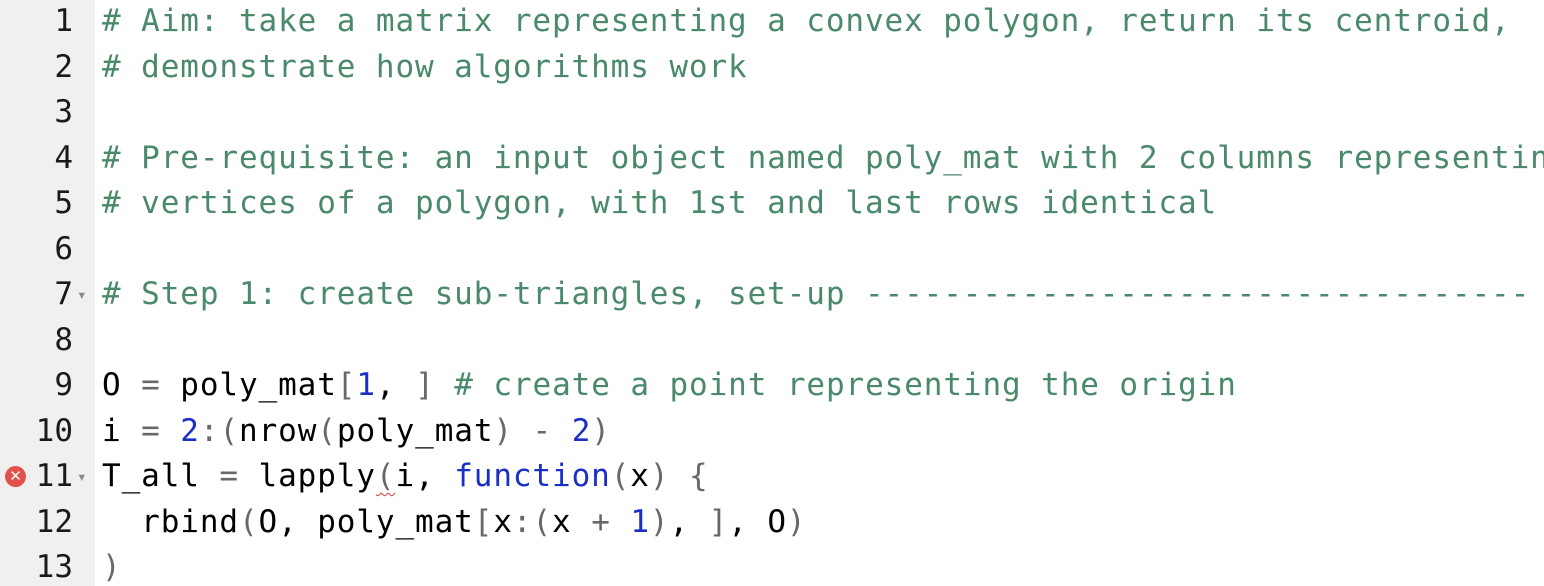 Image resolution: width=1544 pixels, height=586 pixels. I want to click on gutter-cell: 12, so click(47, 523).